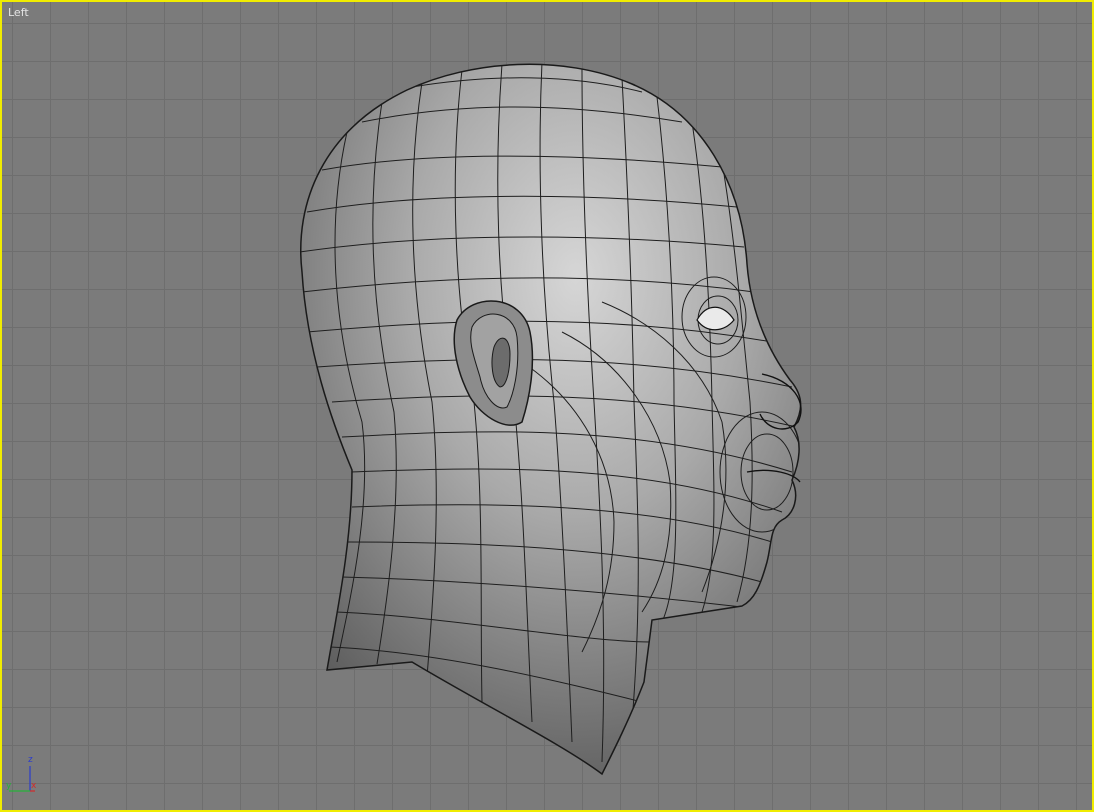 This screenshot has height=812, width=1094. What do you see at coordinates (26, 776) in the screenshot?
I see `axis-gizmo: z y x` at bounding box center [26, 776].